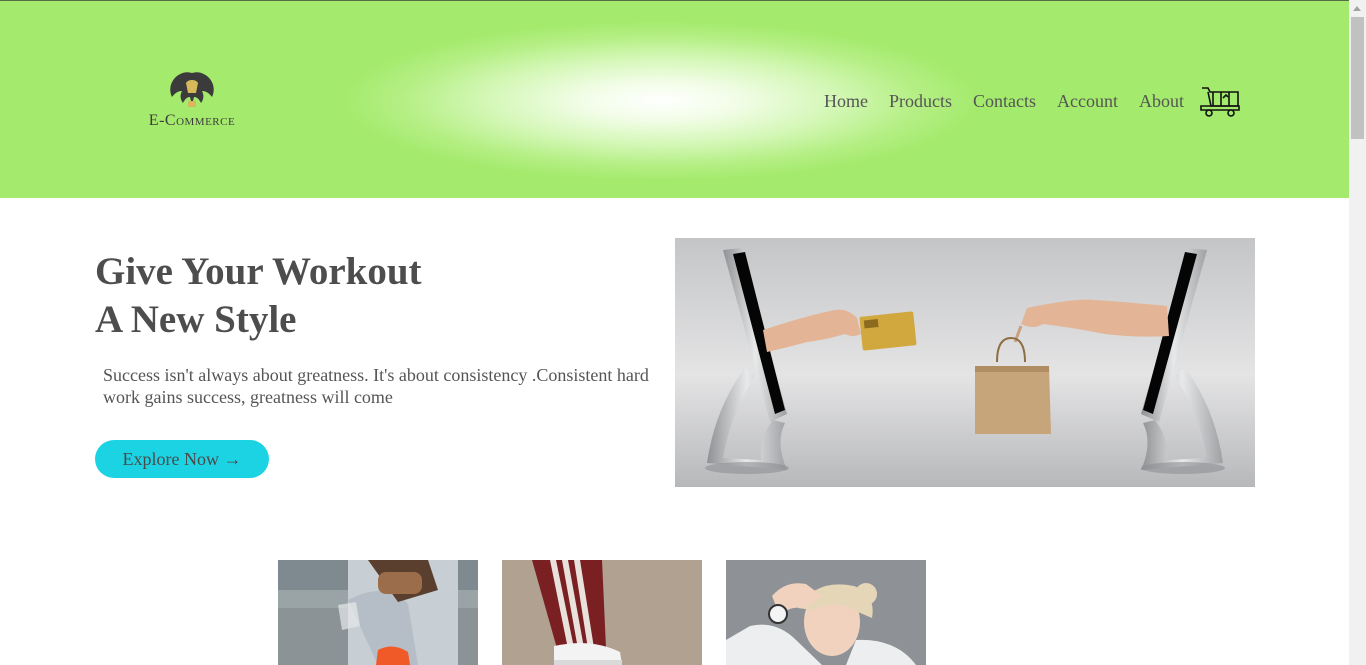 The image size is (1366, 665). I want to click on nav-contacts: Contacts, so click(1004, 101).